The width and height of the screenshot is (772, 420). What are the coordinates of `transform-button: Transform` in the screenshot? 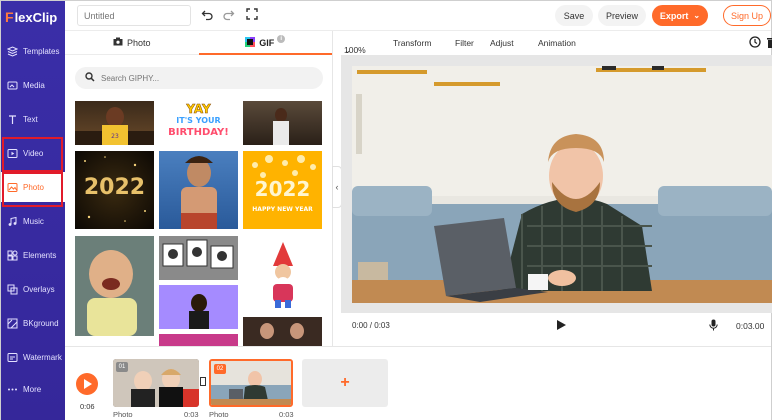 It's located at (412, 43).